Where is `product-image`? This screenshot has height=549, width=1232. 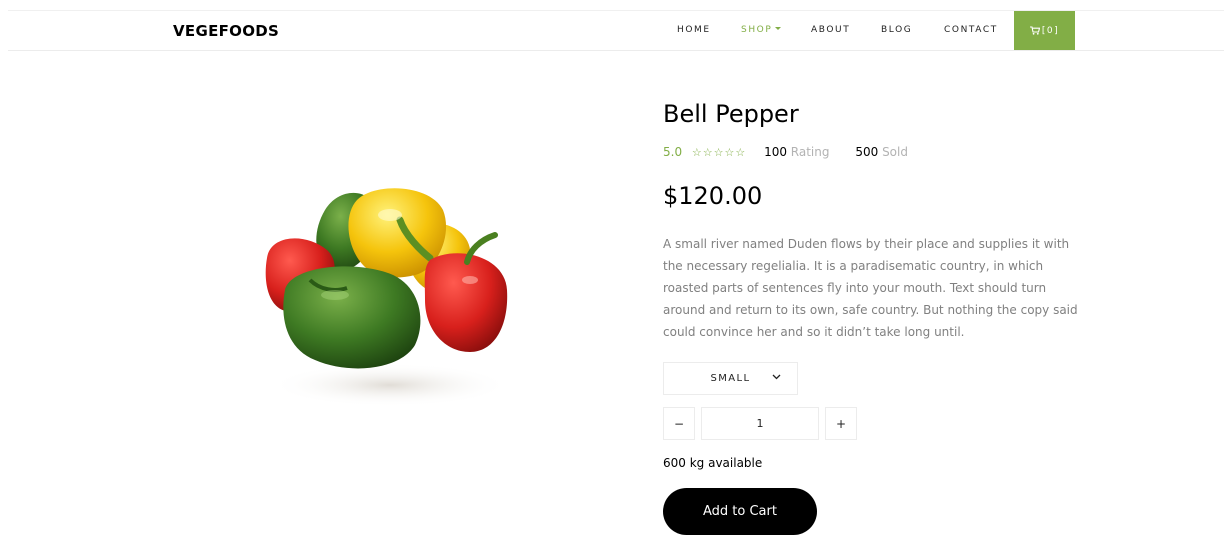
product-image is located at coordinates (387, 297).